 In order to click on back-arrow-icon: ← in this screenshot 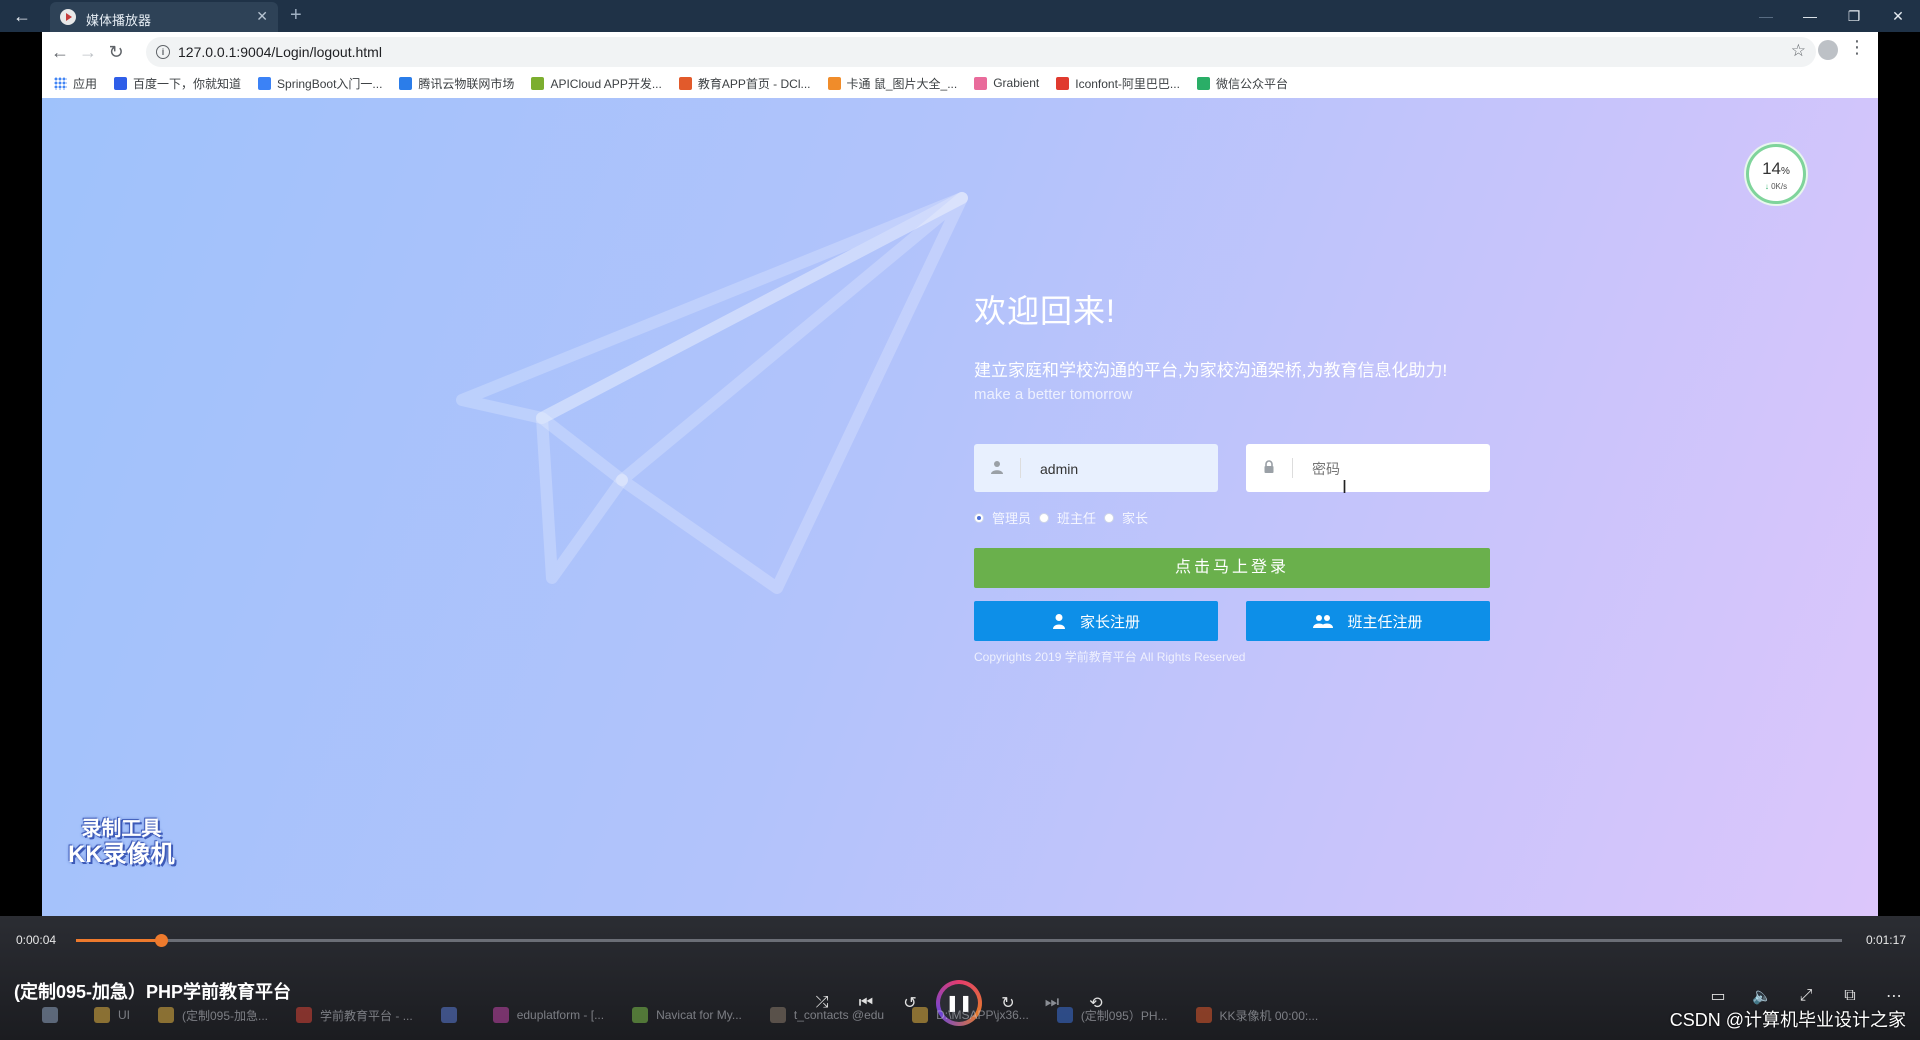, I will do `click(22, 16)`.